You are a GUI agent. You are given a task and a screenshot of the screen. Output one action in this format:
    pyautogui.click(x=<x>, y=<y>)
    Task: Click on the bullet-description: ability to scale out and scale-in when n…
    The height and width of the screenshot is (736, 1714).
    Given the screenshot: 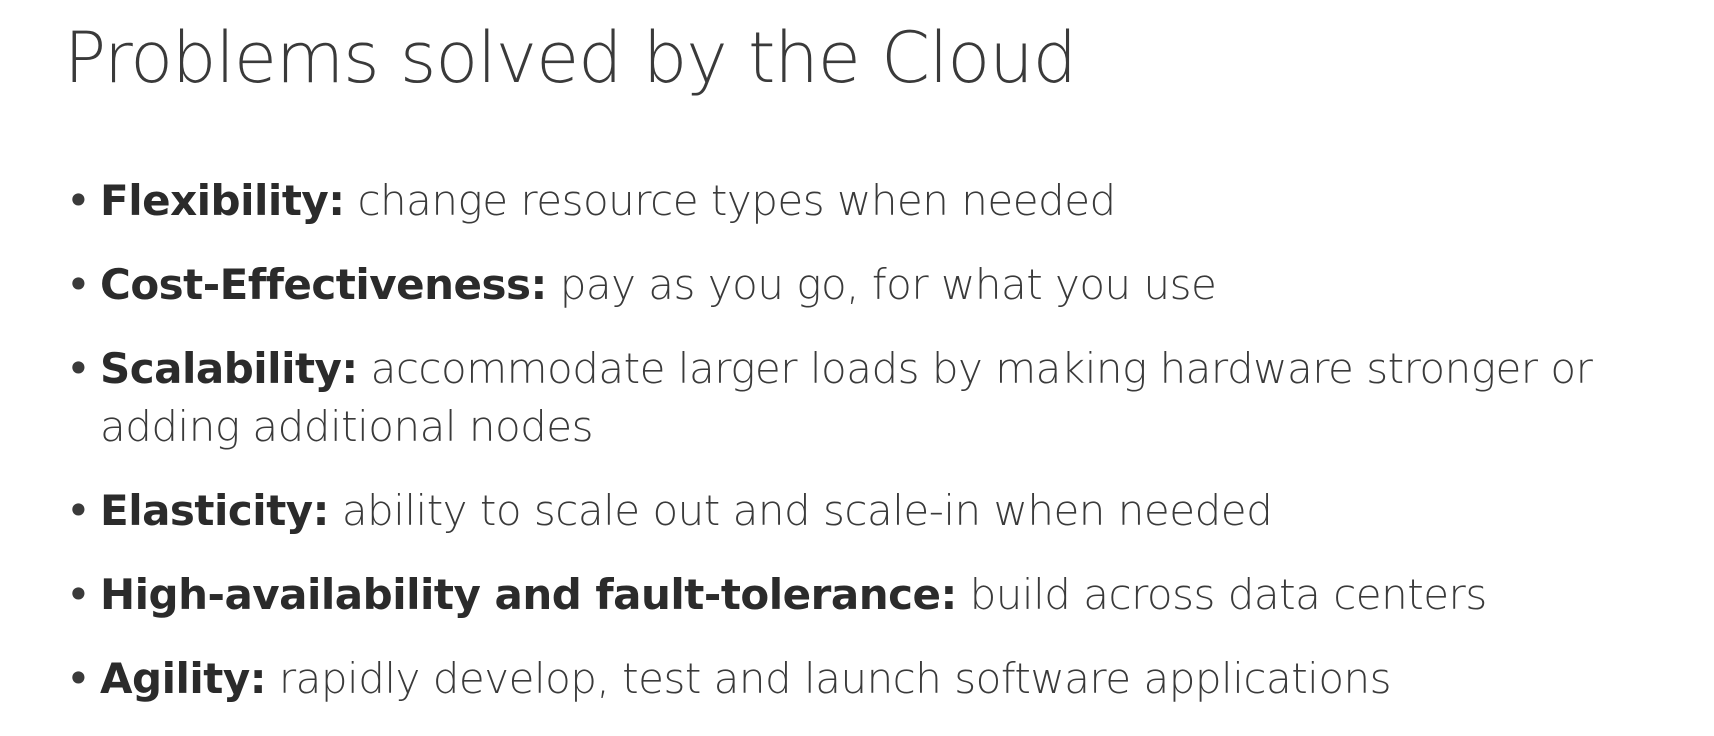 What is the action you would take?
    pyautogui.click(x=807, y=510)
    